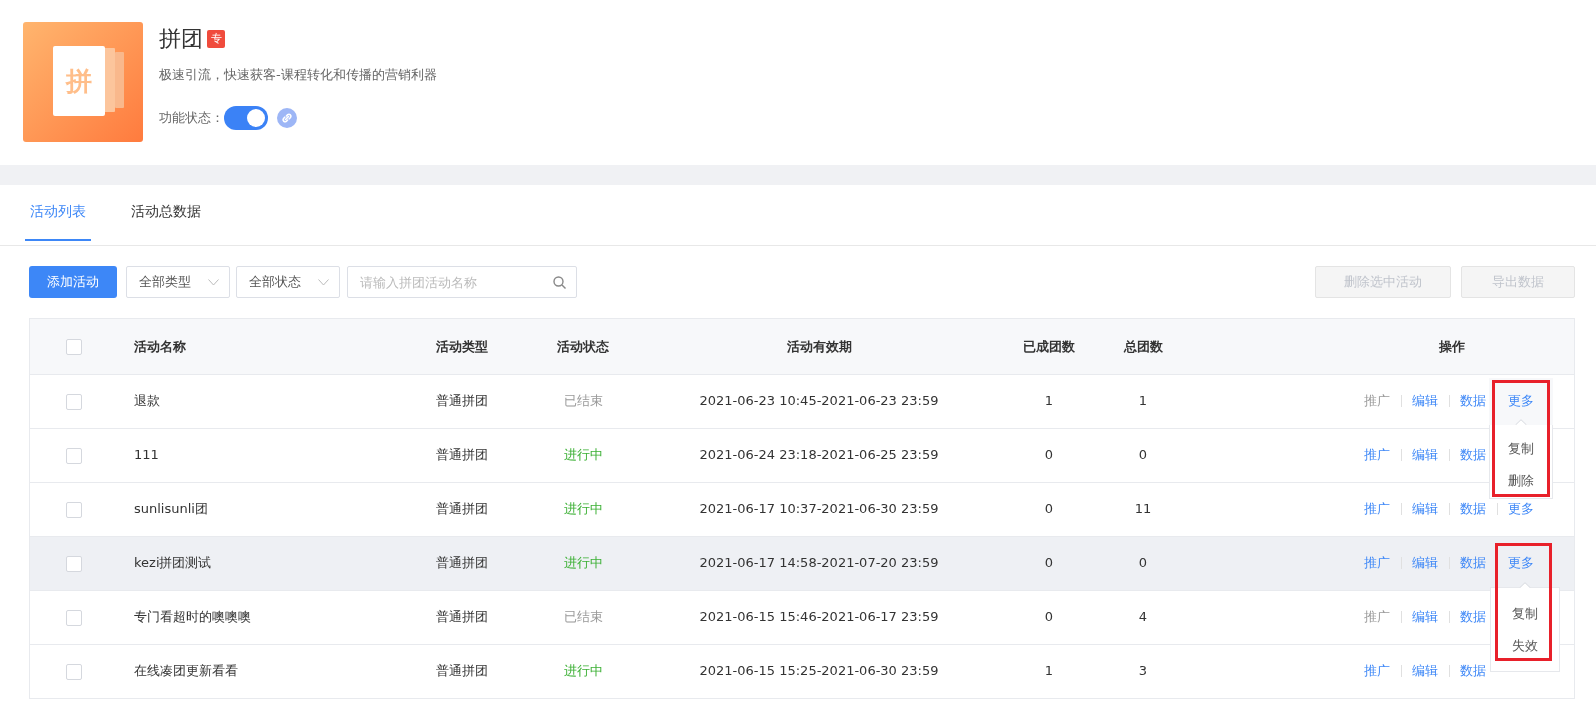  Describe the element at coordinates (819, 617) in the screenshot. I see `validity-period: 2021-06-15 15:46-2021-06-17 23:59` at that location.